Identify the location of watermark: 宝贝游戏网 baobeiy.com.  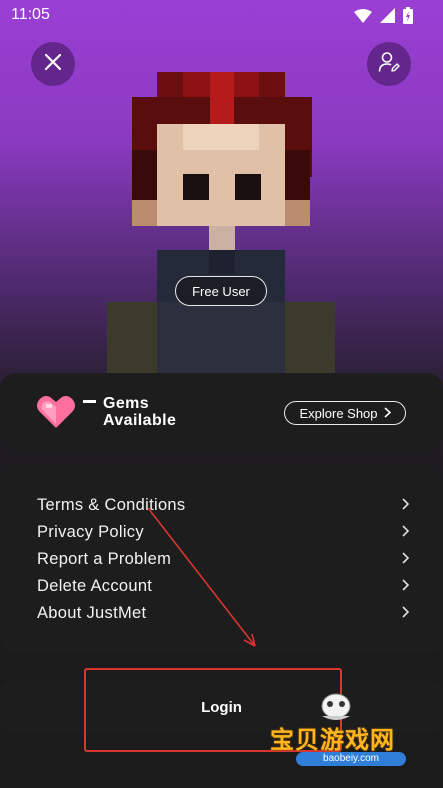
(355, 739).